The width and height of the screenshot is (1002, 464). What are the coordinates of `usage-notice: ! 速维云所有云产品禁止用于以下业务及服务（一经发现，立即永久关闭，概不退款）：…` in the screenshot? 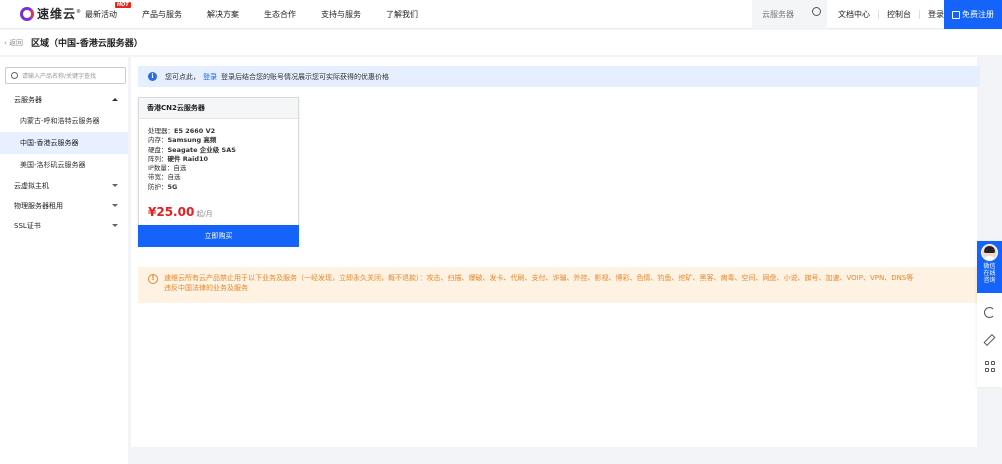 It's located at (559, 285).